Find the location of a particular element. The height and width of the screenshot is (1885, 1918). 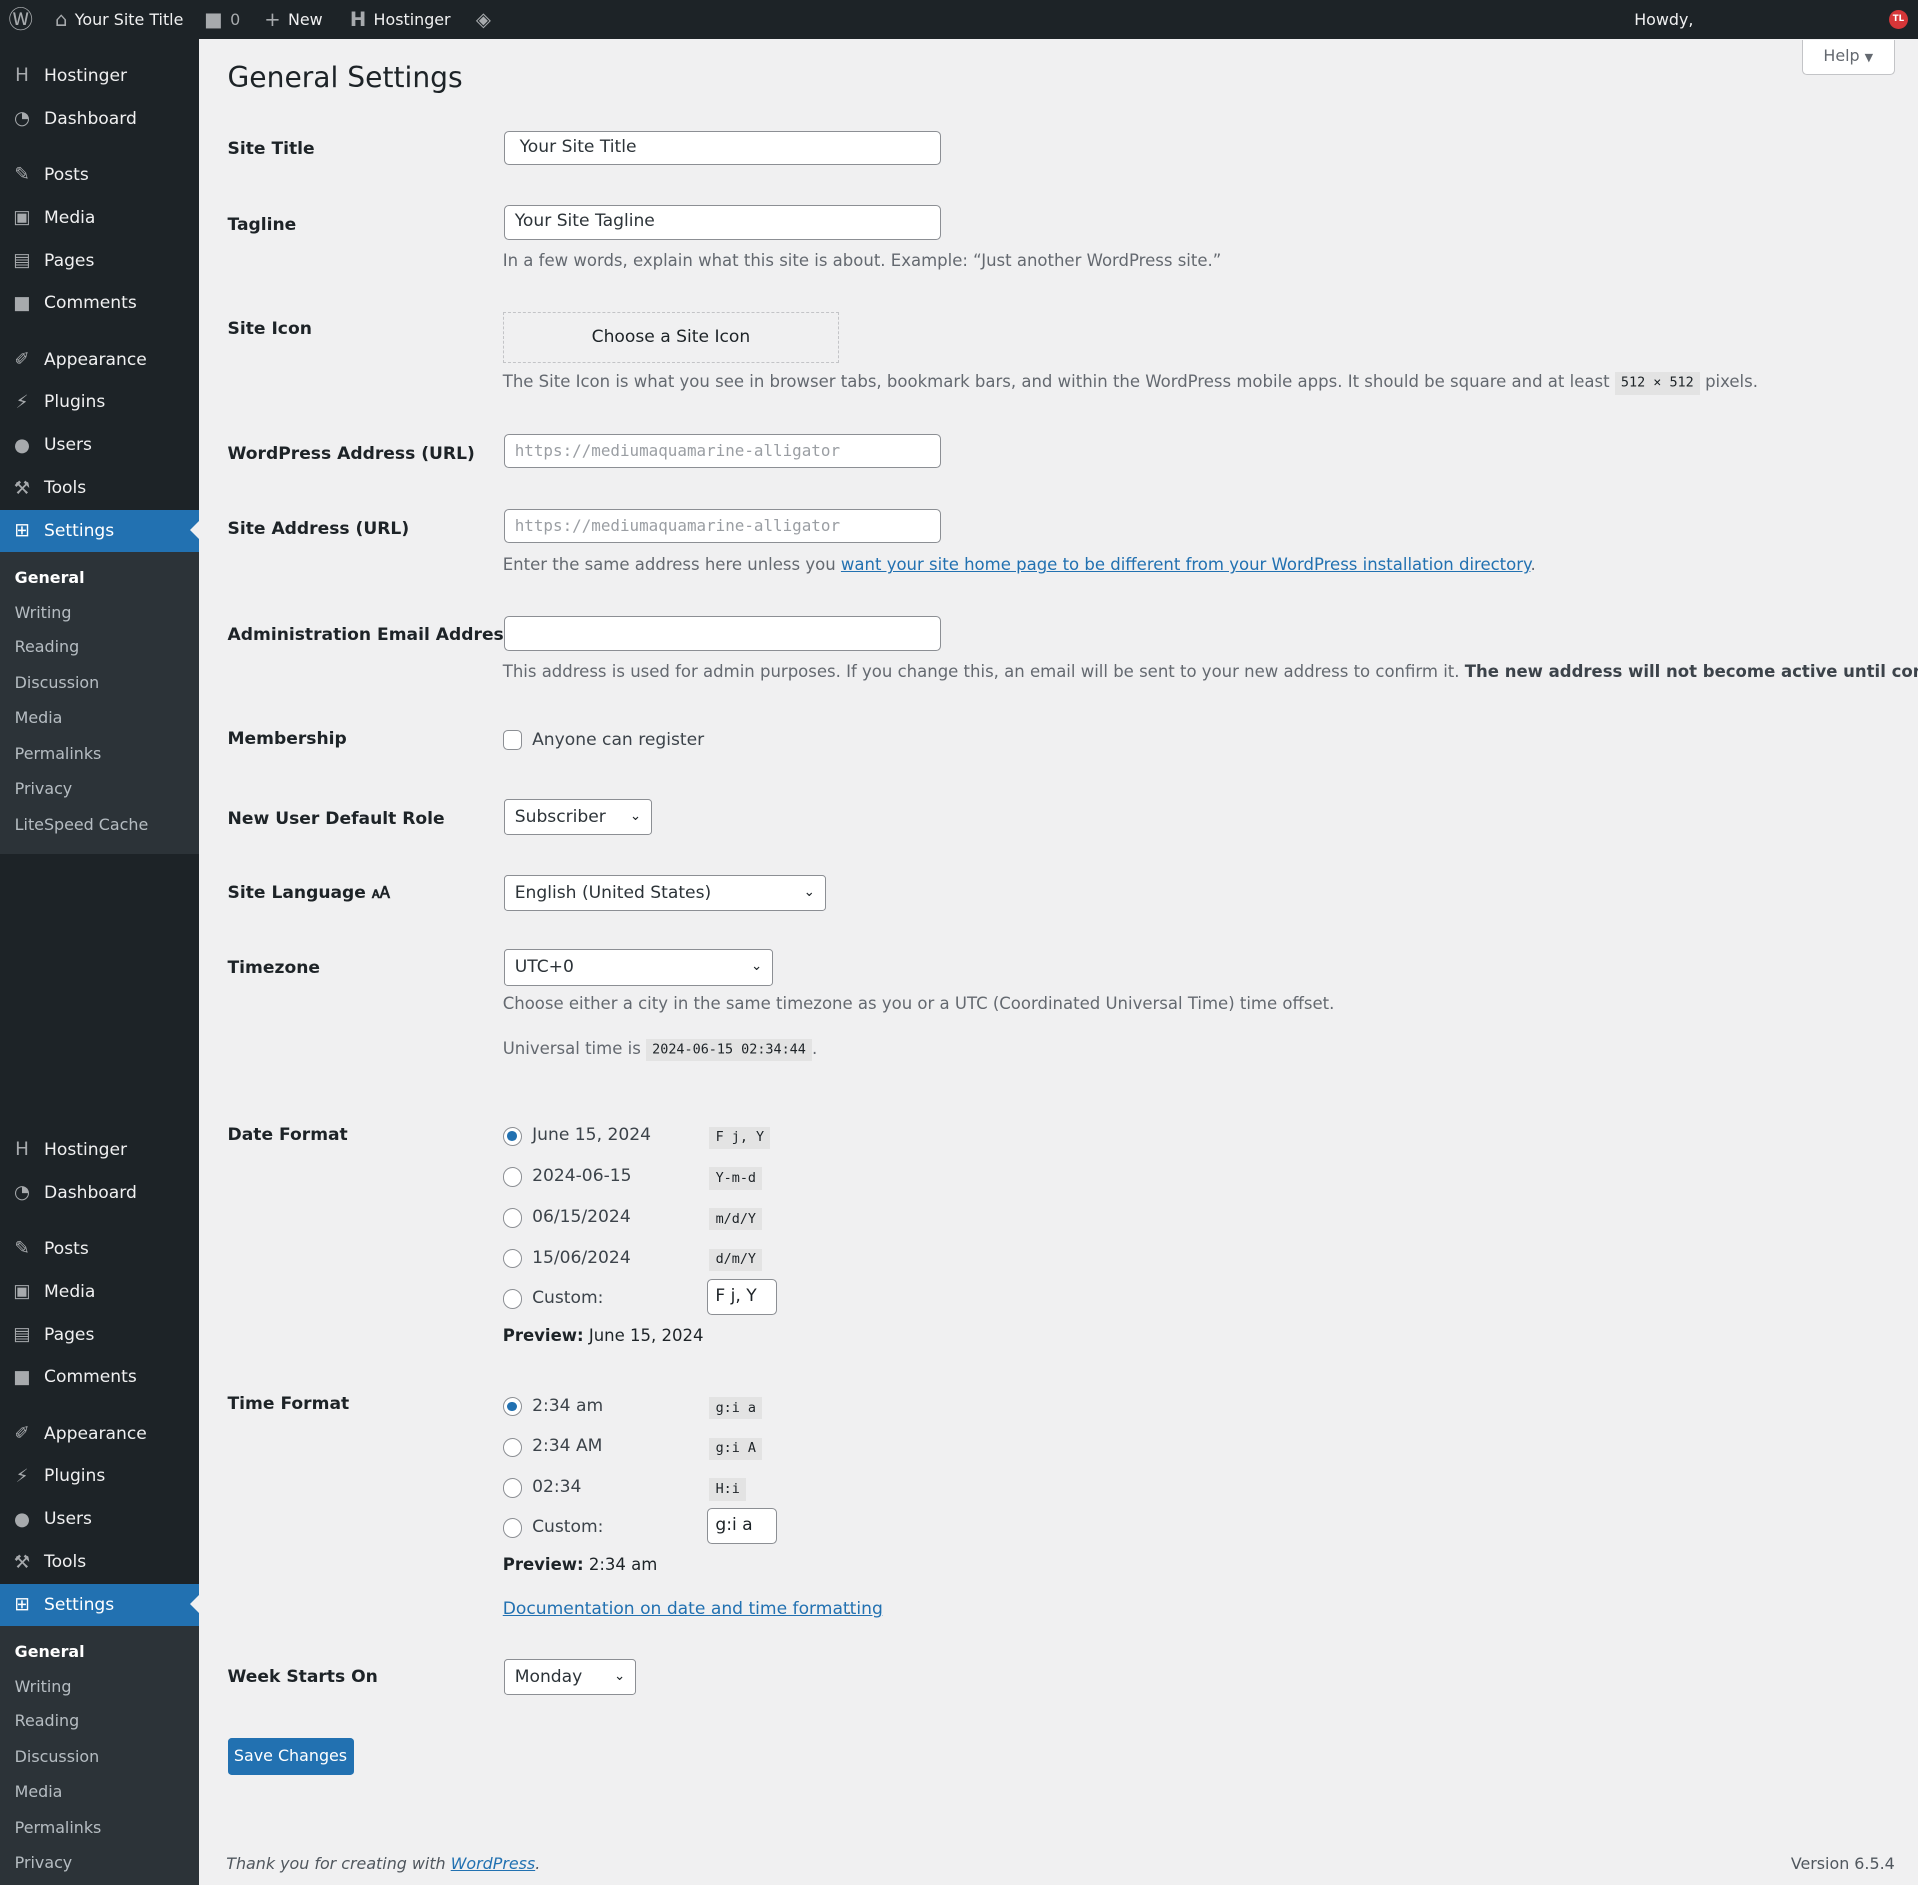

sidebar-item-label: Comments is located at coordinates (90, 303).